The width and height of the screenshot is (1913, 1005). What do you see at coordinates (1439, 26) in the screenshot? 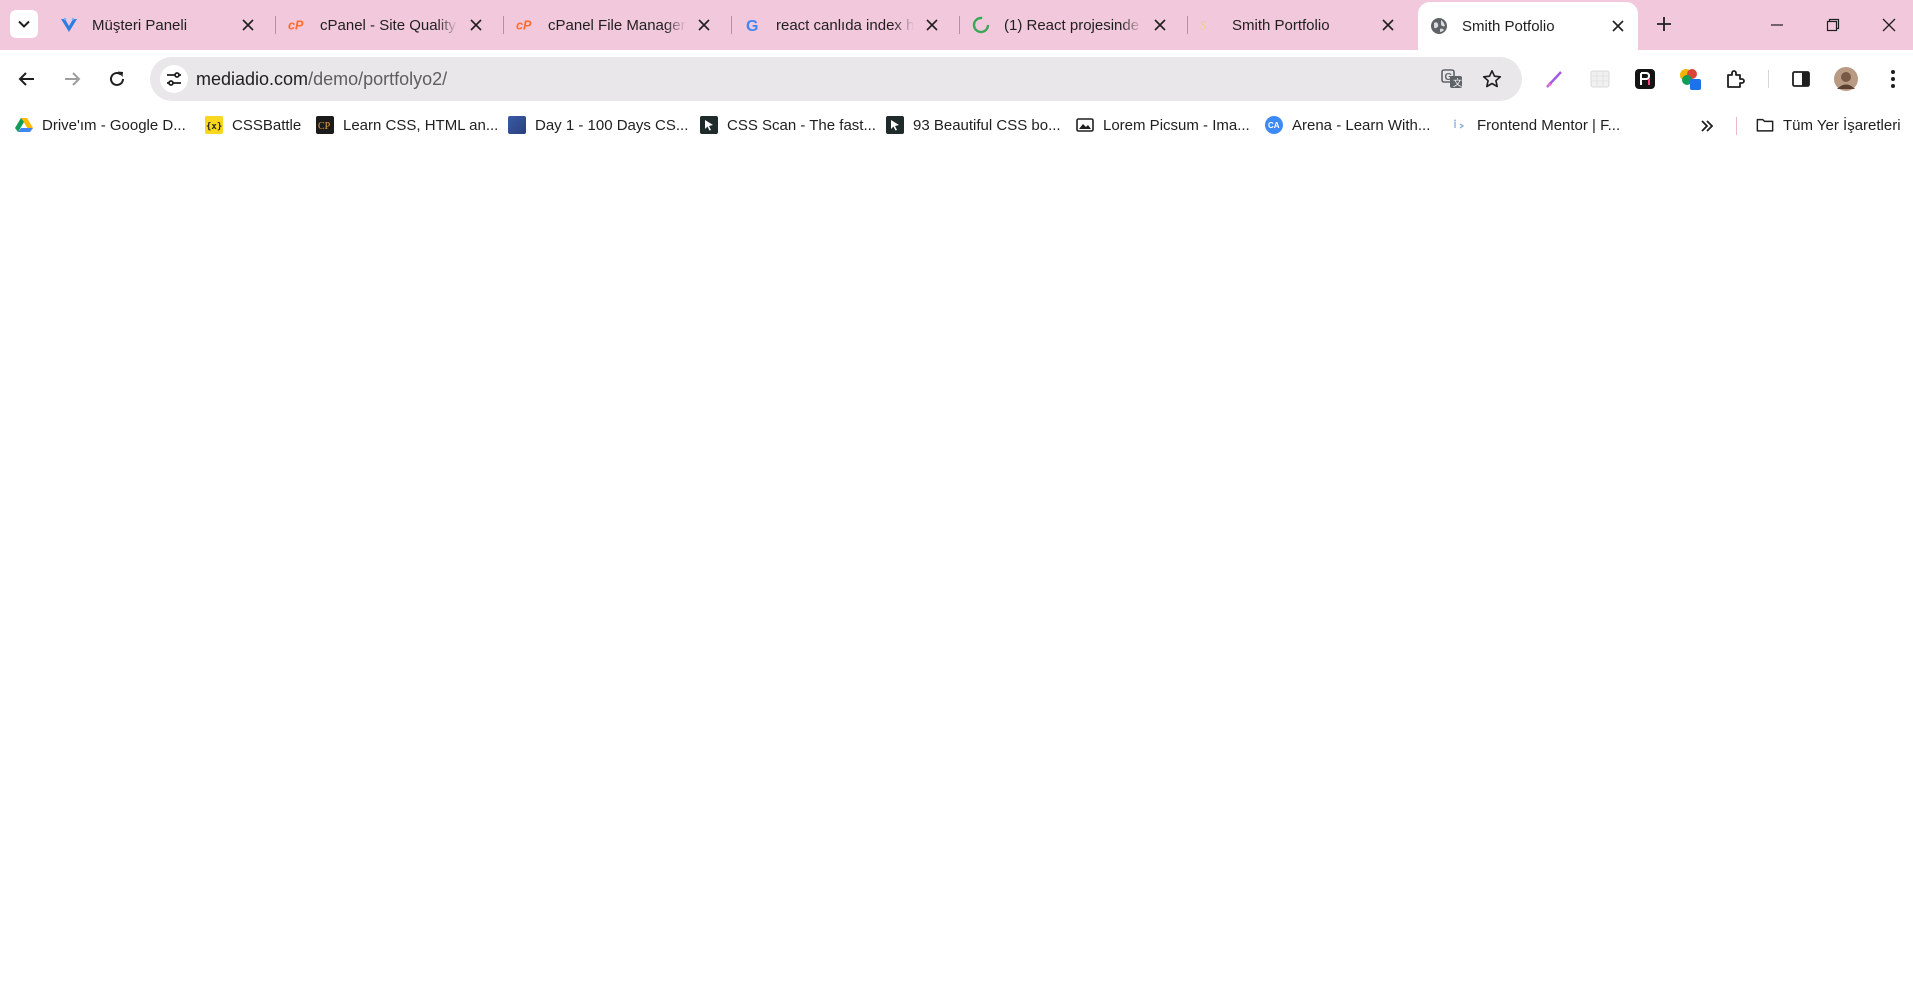
I see `globe-icon` at bounding box center [1439, 26].